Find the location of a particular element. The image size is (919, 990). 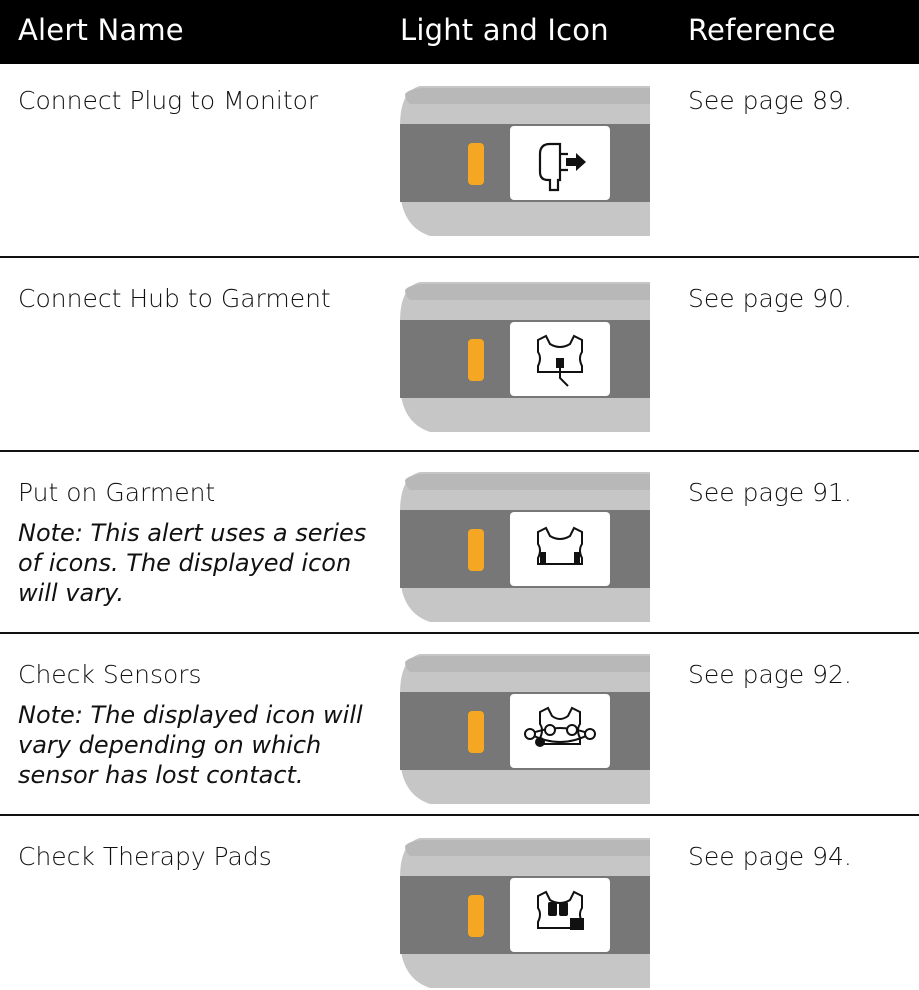

table-header: Alert Name Light and Icon Reference is located at coordinates (459, 32).